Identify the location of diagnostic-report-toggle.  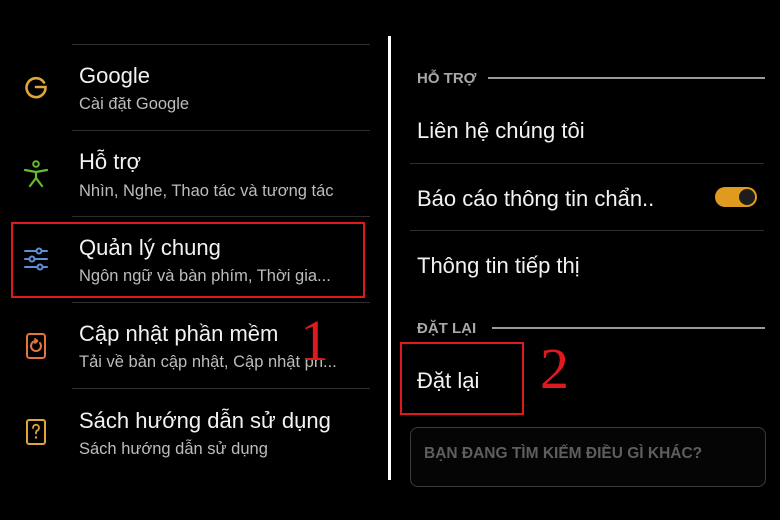
(736, 197).